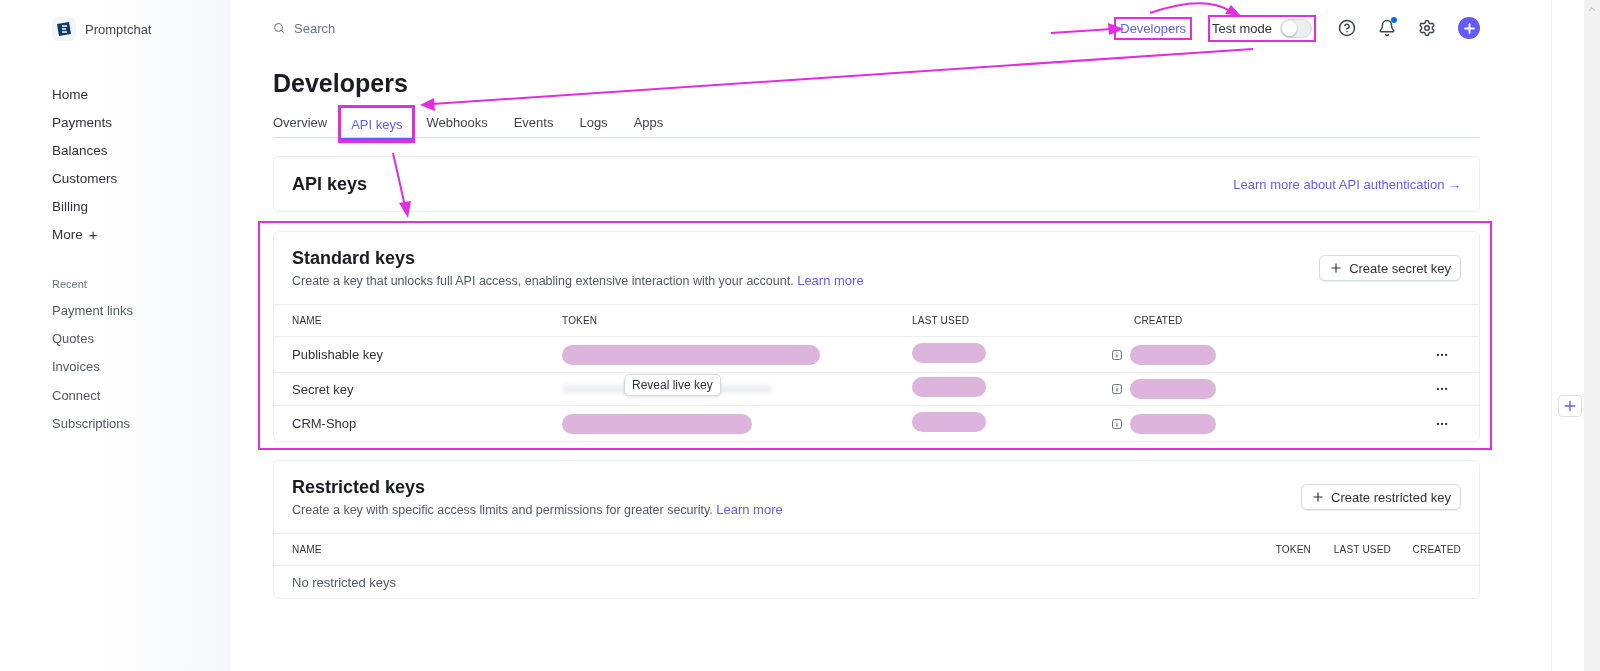 The height and width of the screenshot is (671, 1600). Describe the element at coordinates (118, 29) in the screenshot. I see `brand-name: Promptchat` at that location.